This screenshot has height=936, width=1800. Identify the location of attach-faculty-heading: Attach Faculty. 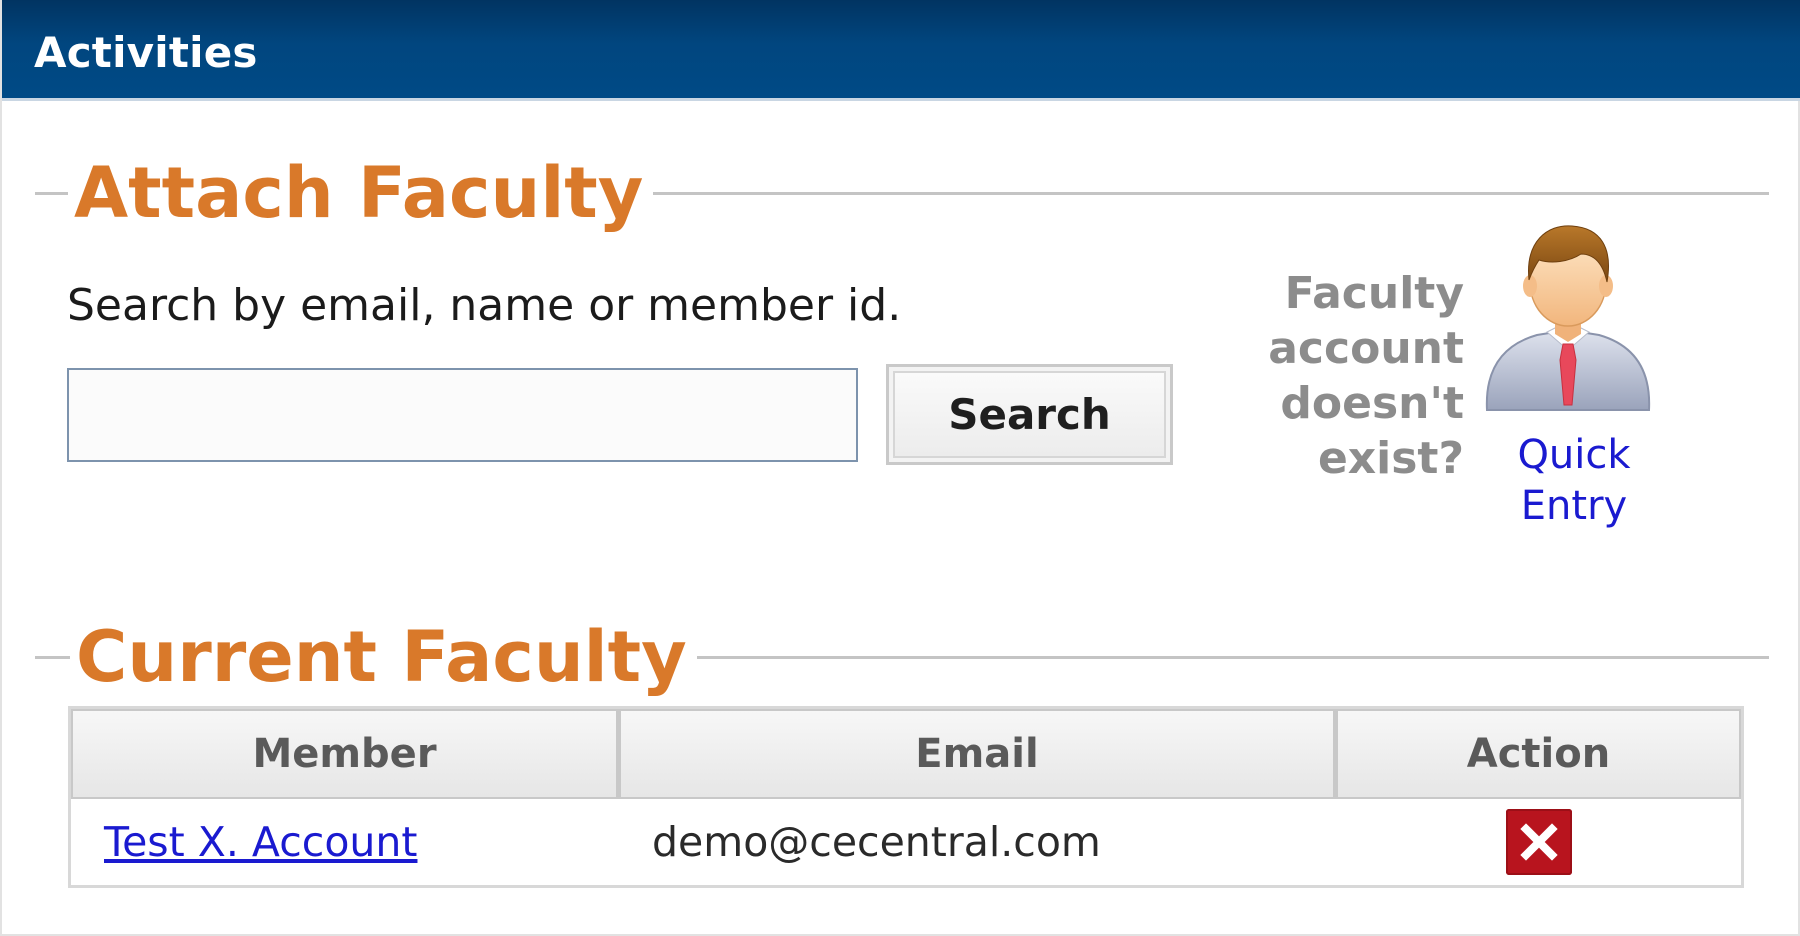
(361, 193).